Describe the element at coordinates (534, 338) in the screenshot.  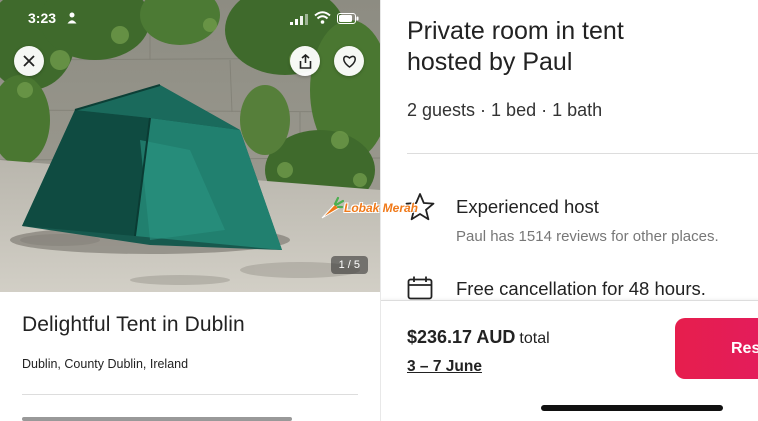
I see `price-suffix: total` at that location.